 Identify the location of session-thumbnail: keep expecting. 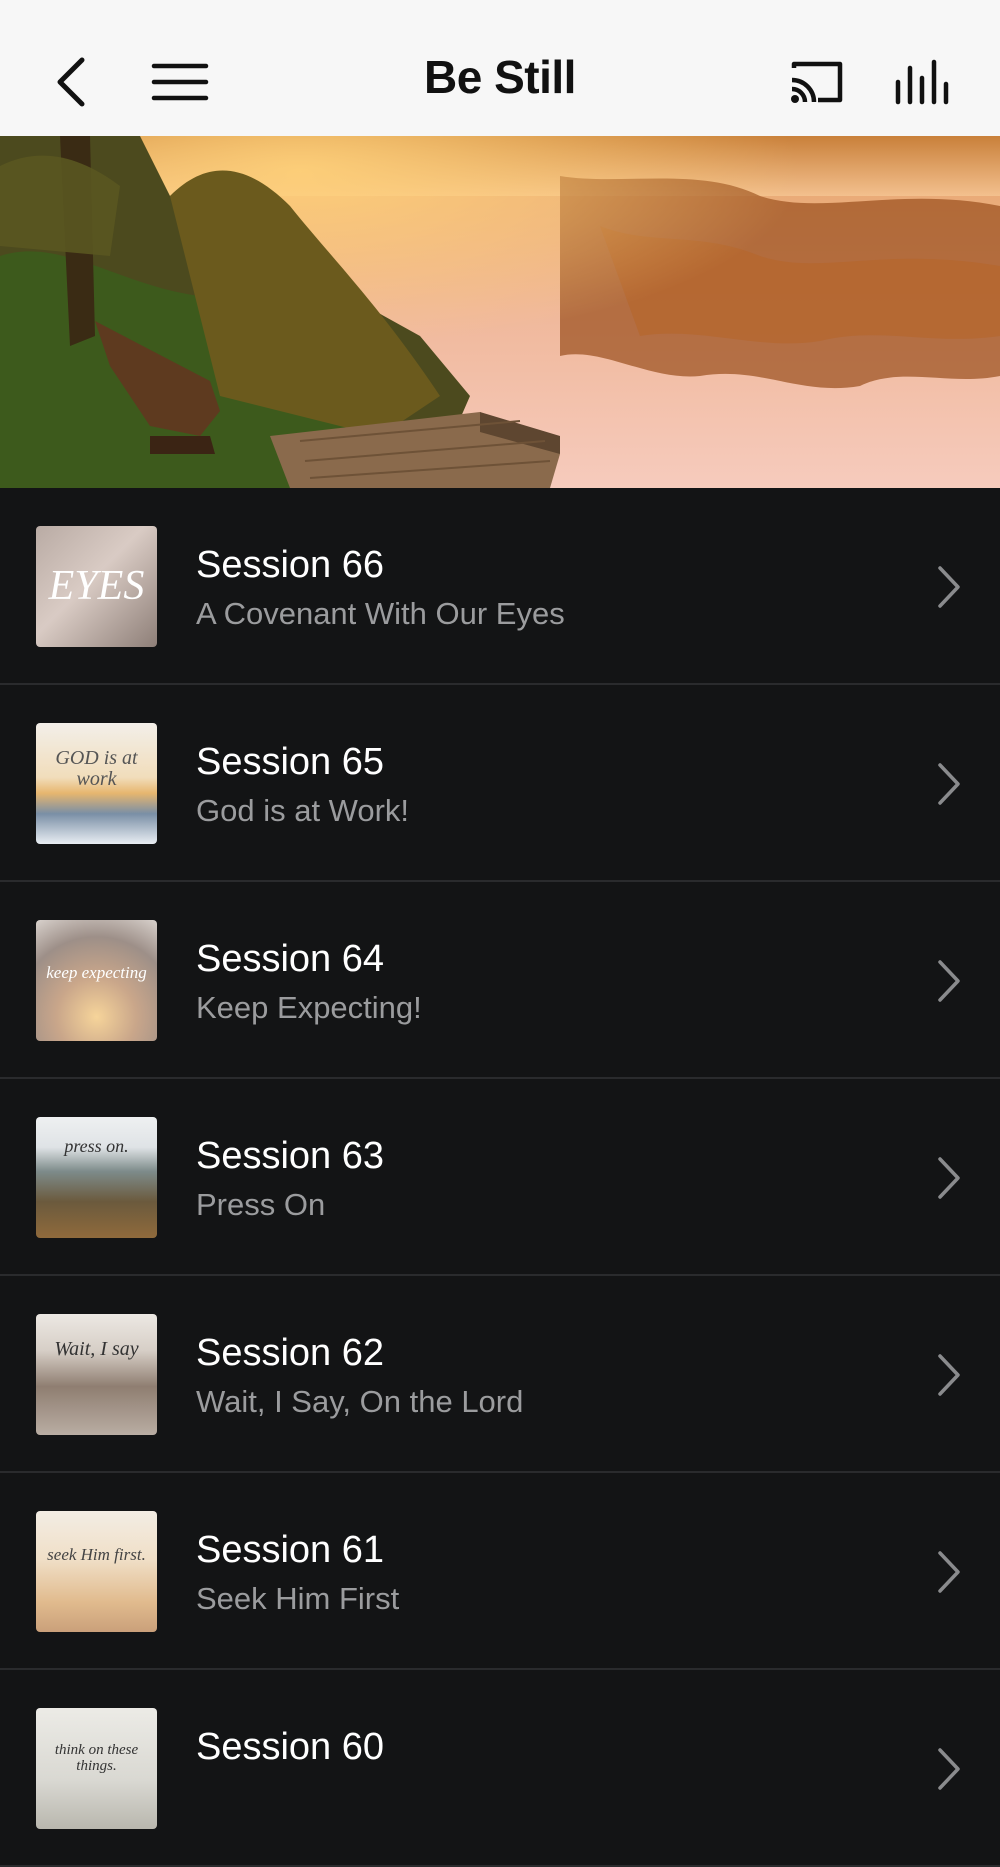
(96, 980).